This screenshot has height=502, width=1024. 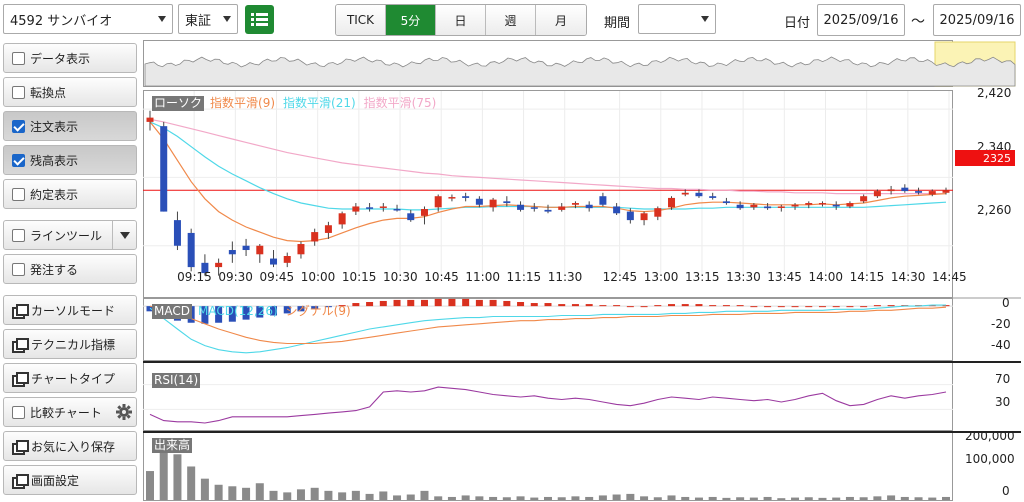 What do you see at coordinates (70, 480) in the screenshot?
I see `screen-settings-button: 画面設定` at bounding box center [70, 480].